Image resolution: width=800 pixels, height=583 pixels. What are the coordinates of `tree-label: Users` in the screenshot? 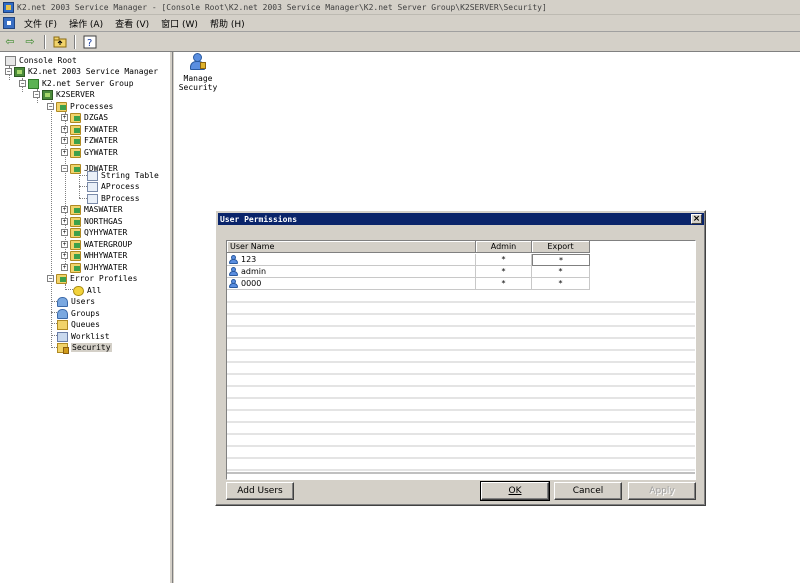 It's located at (83, 301).